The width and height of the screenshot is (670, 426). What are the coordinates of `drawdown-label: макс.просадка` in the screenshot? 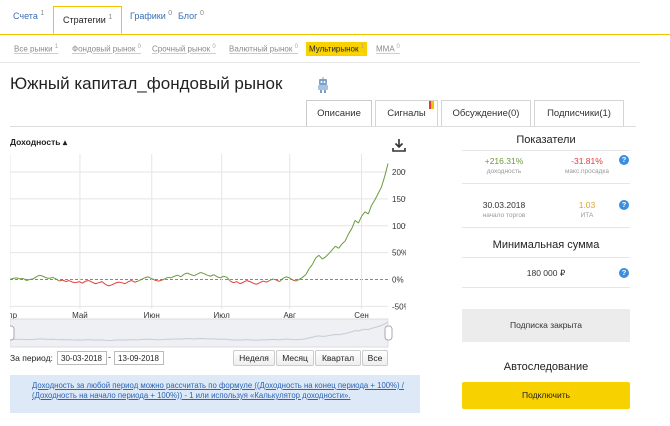 It's located at (587, 171).